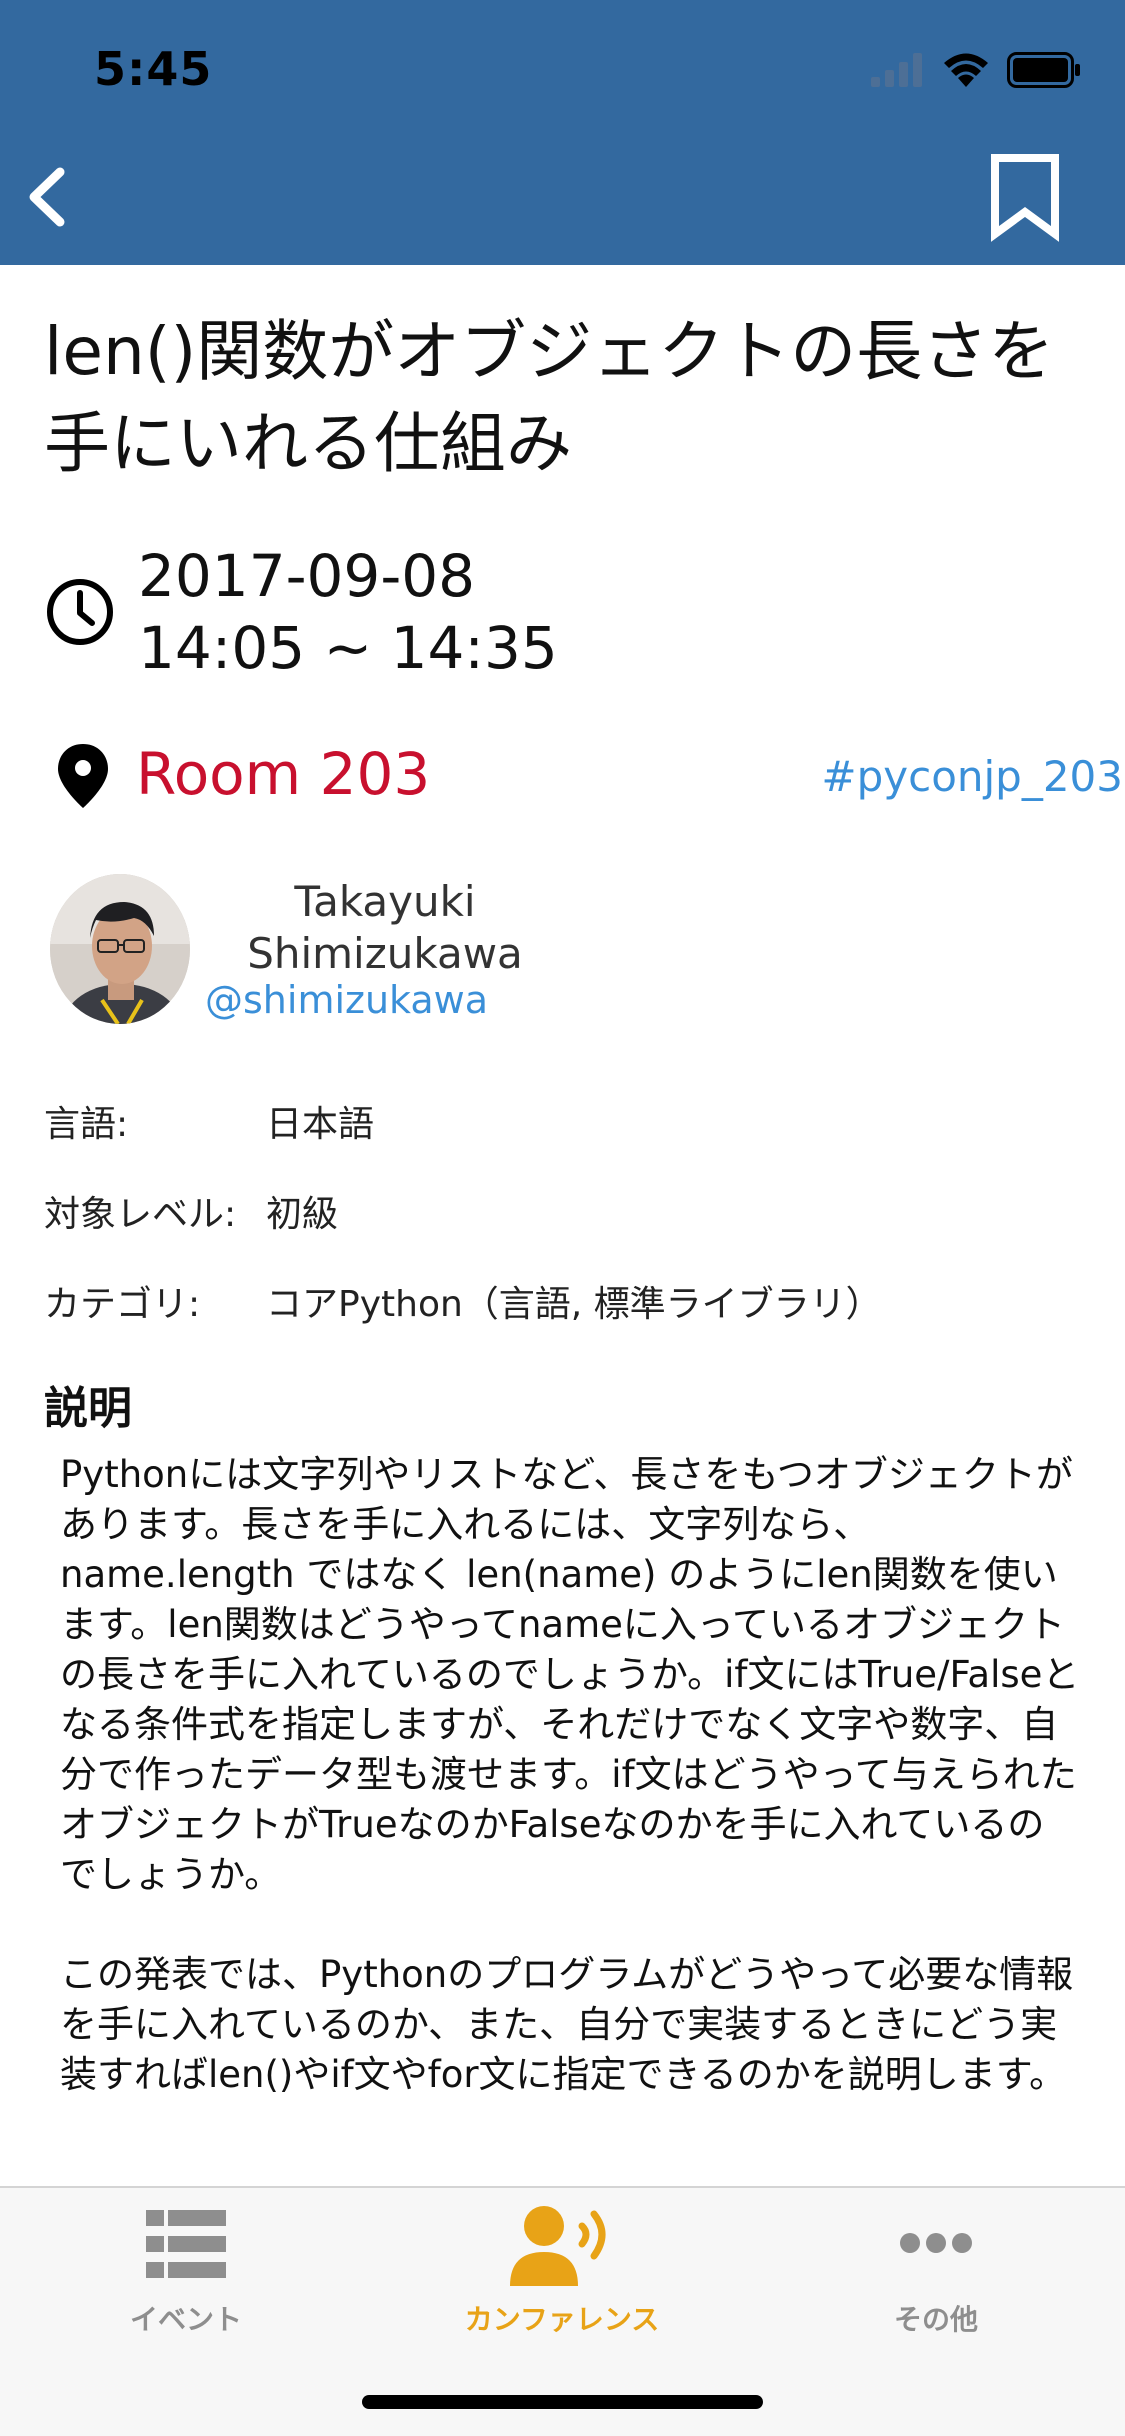 The height and width of the screenshot is (2436, 1125). Describe the element at coordinates (935, 2319) in the screenshot. I see `tab-other-label: その他` at that location.